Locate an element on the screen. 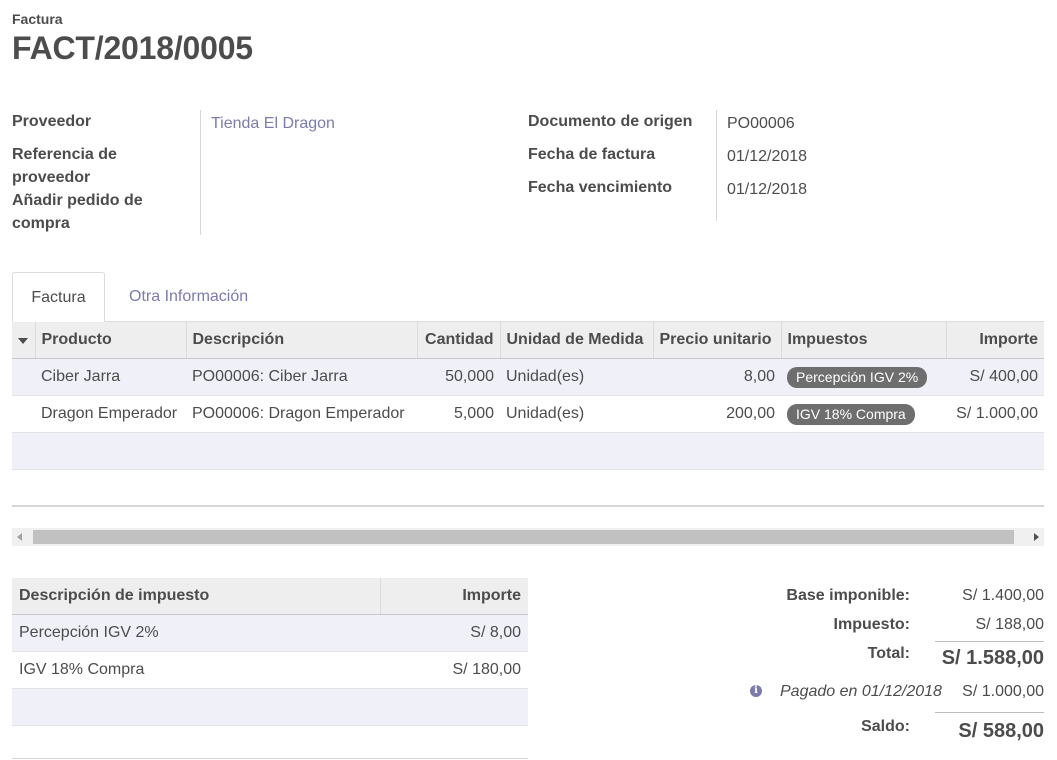 This screenshot has height=760, width=1057. tax-badge: Percepción IGV 2% is located at coordinates (857, 377).